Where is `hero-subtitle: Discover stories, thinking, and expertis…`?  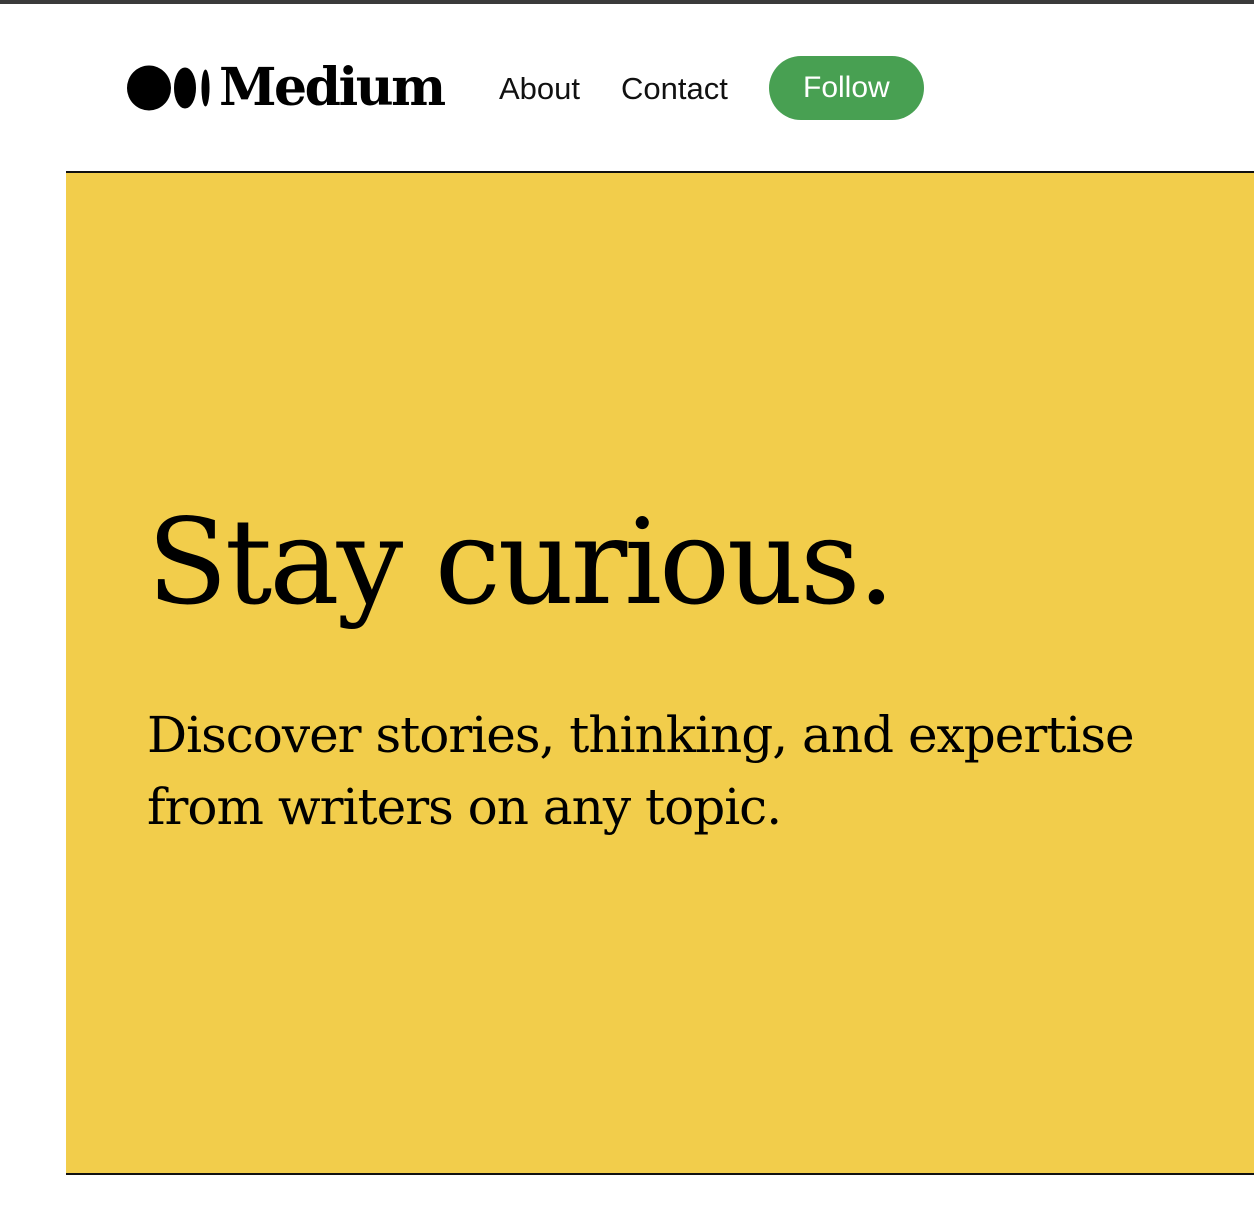 hero-subtitle: Discover stories, thinking, and expertis… is located at coordinates (641, 771).